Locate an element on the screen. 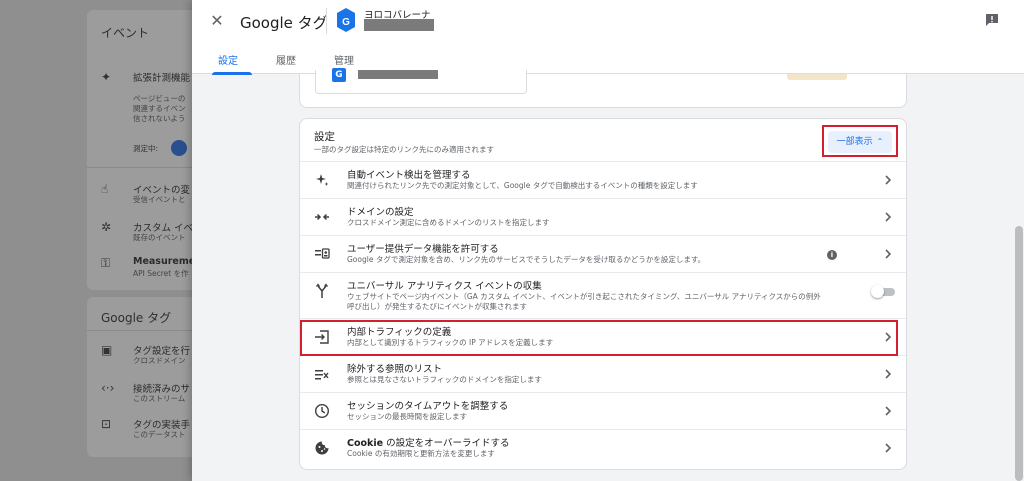 This screenshot has width=1024, height=481. user-data-icon is located at coordinates (322, 253).